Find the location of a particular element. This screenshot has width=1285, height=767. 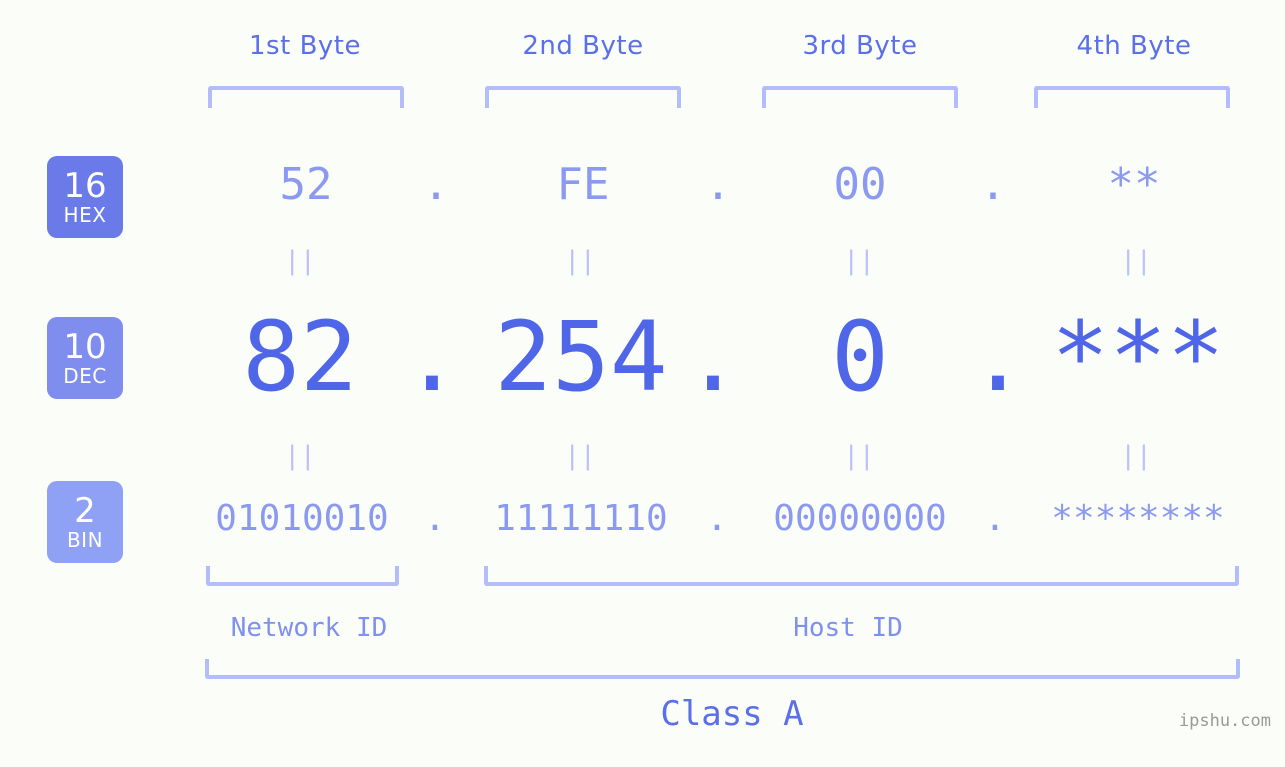

hex-byte-4: ** is located at coordinates (1134, 184).